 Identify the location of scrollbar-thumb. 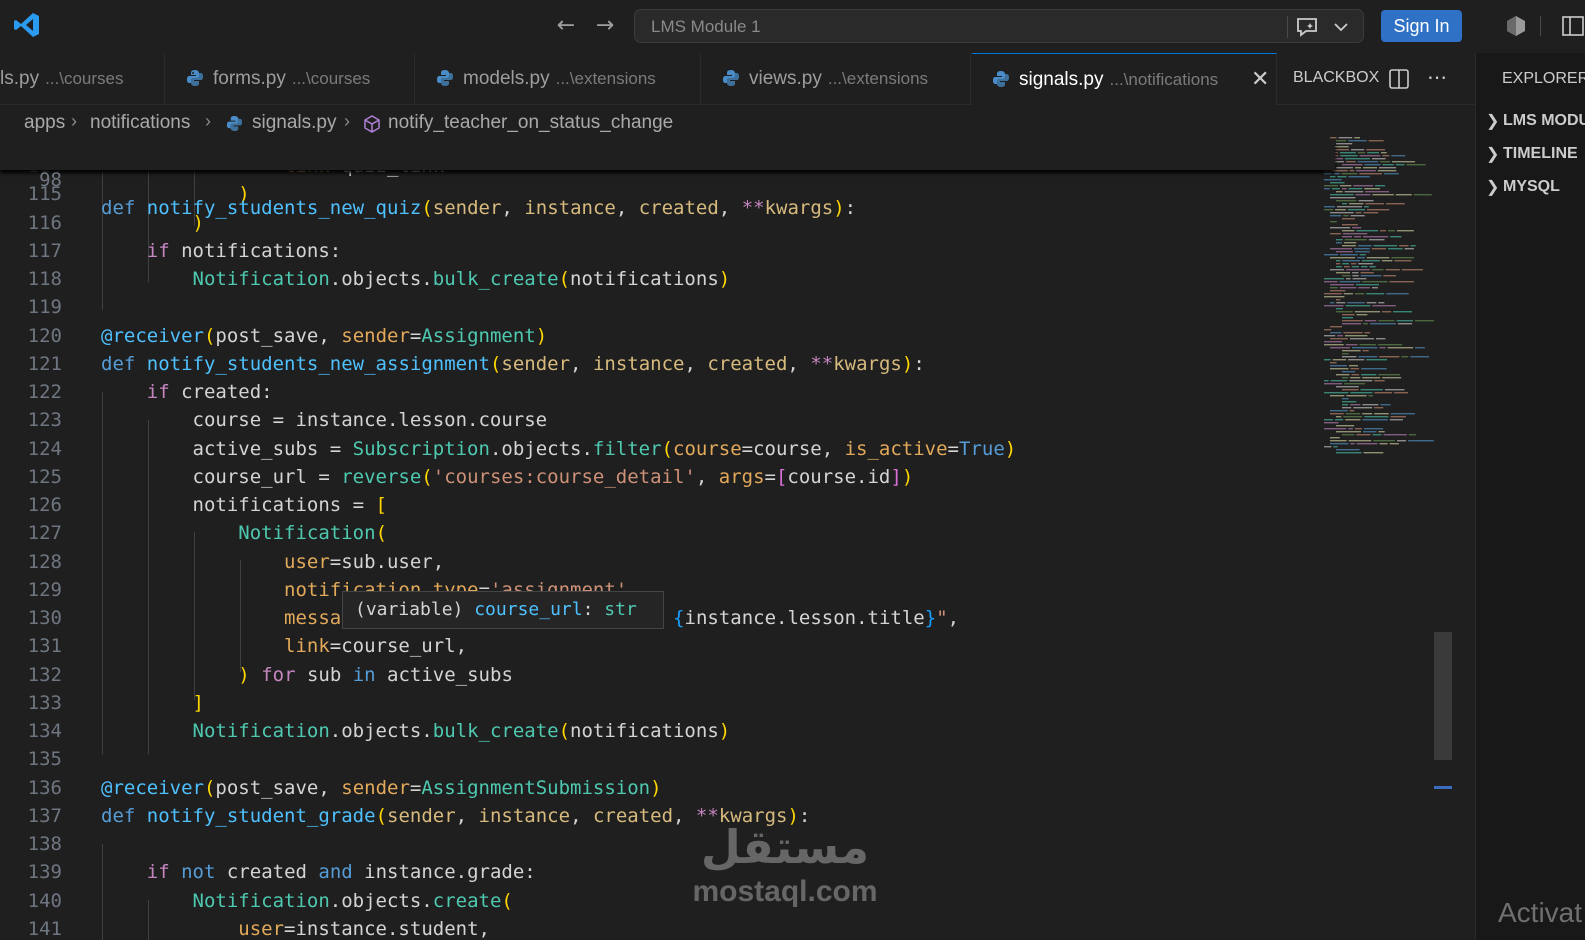
(1443, 696).